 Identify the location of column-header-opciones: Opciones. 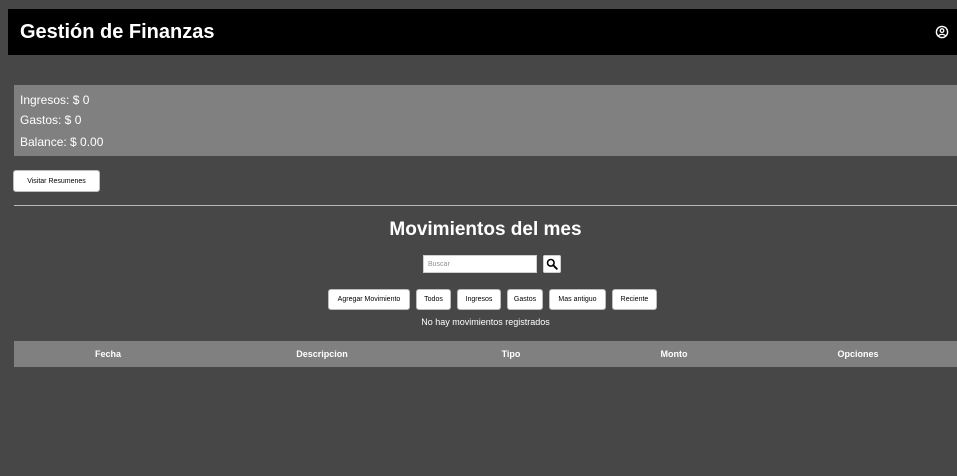
(858, 354).